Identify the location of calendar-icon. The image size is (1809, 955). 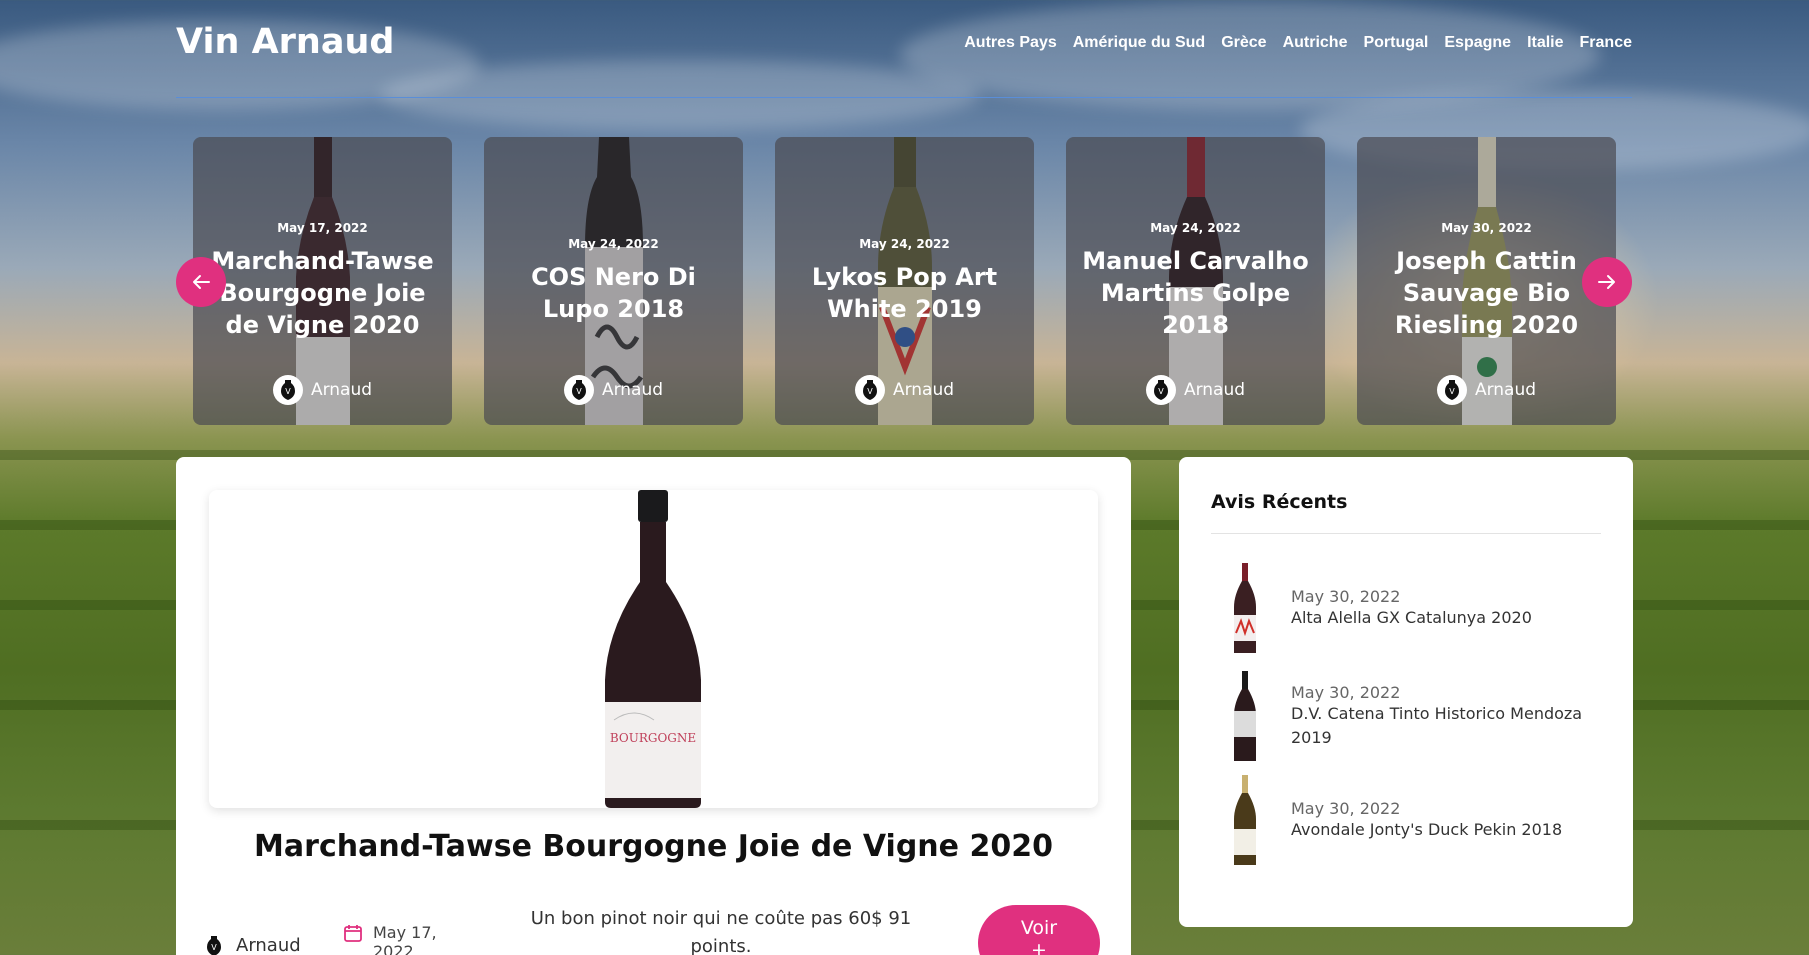
(353, 933).